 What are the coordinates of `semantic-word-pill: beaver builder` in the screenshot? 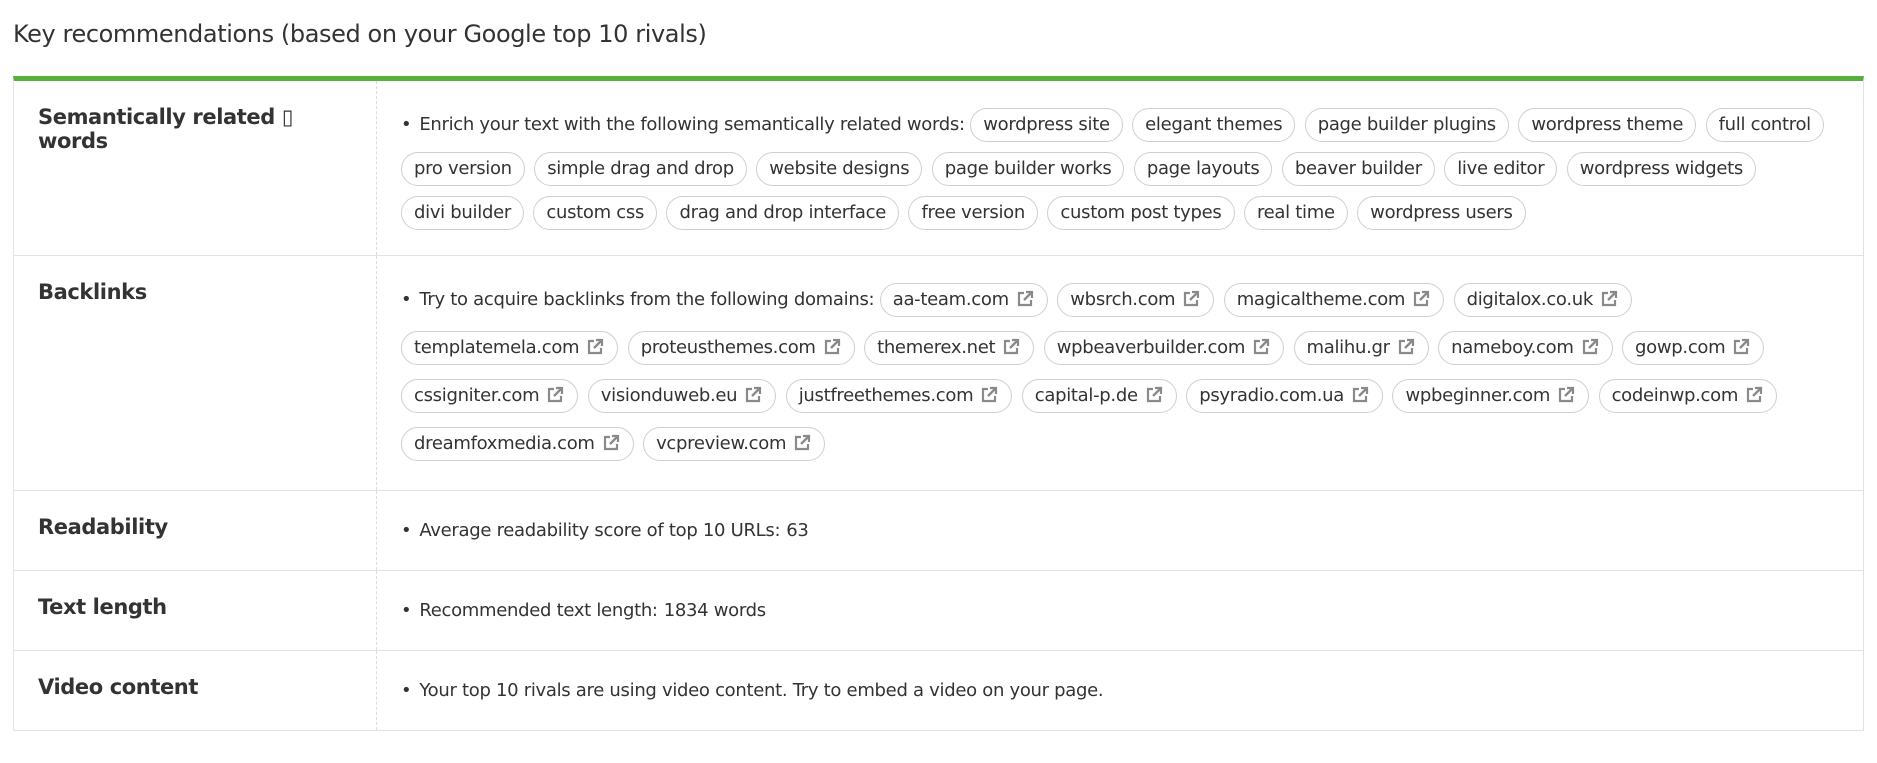 It's located at (1358, 169).